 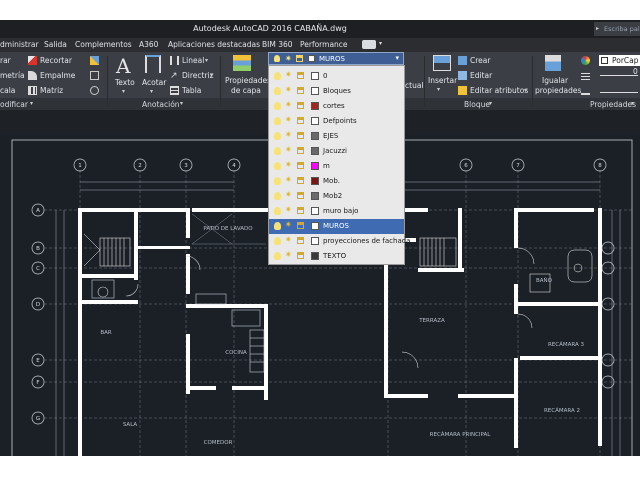 What do you see at coordinates (56, 60) in the screenshot?
I see `trim-button: Recortar` at bounding box center [56, 60].